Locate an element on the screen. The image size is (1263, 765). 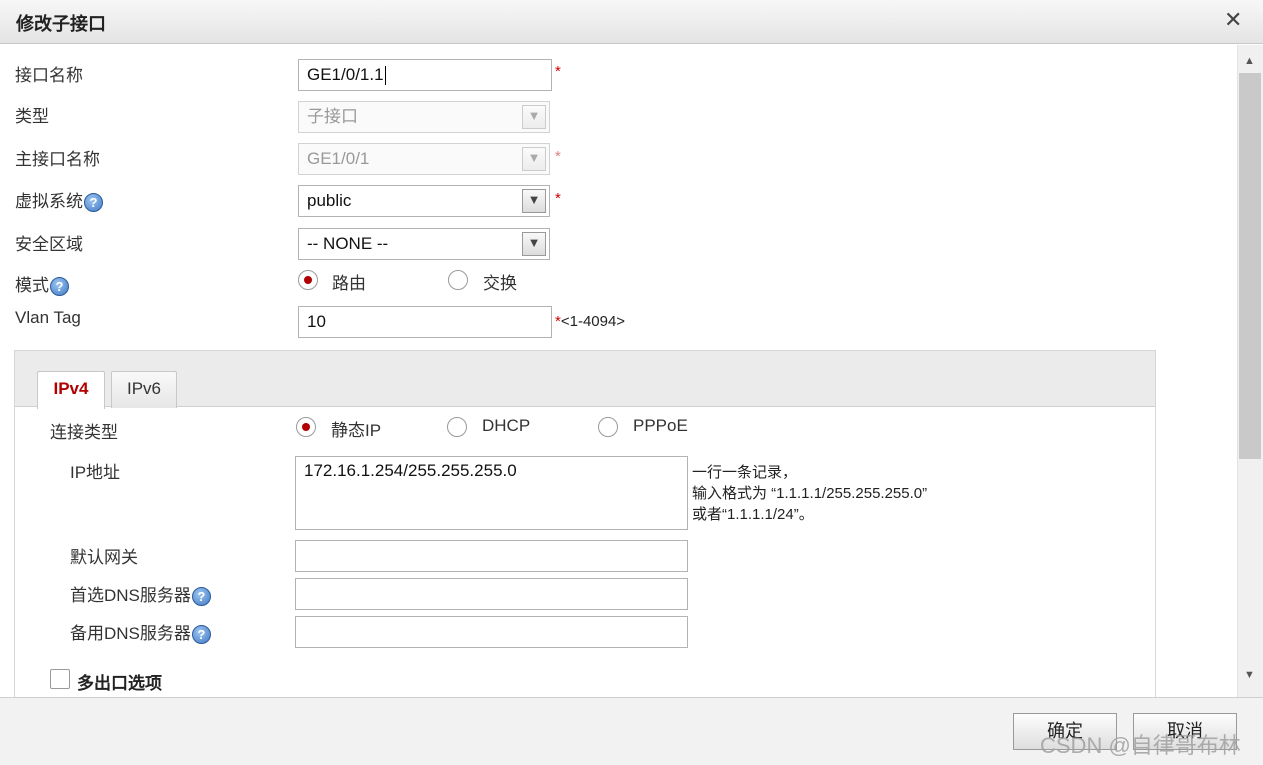
scroll-up-icon: ▲ is located at coordinates (1249, 61).